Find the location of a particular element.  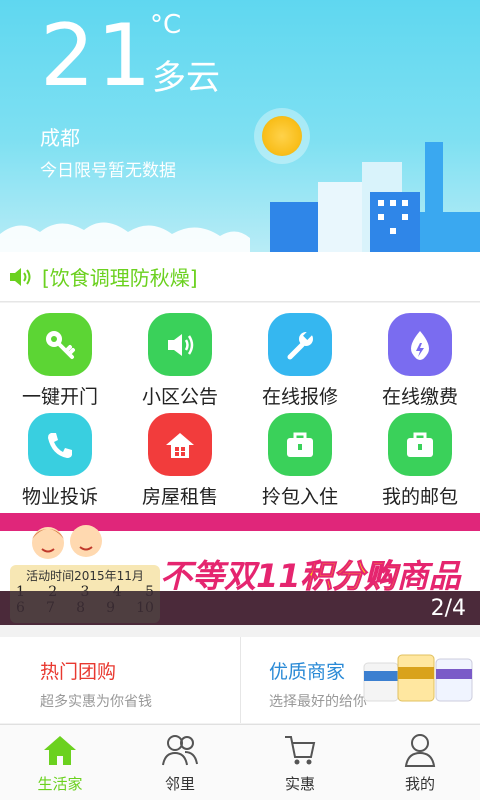

notice-text: [饮食调理防秋燥] is located at coordinates (120, 278).